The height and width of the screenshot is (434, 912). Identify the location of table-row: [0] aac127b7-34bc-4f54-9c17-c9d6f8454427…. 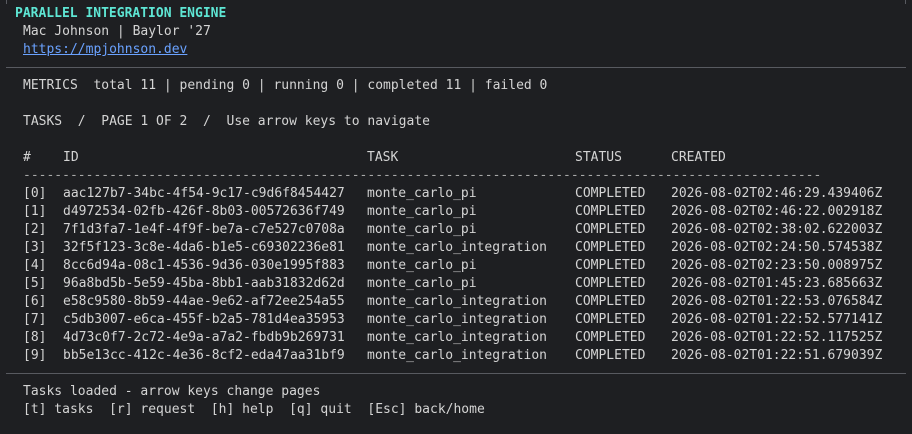
(456, 194).